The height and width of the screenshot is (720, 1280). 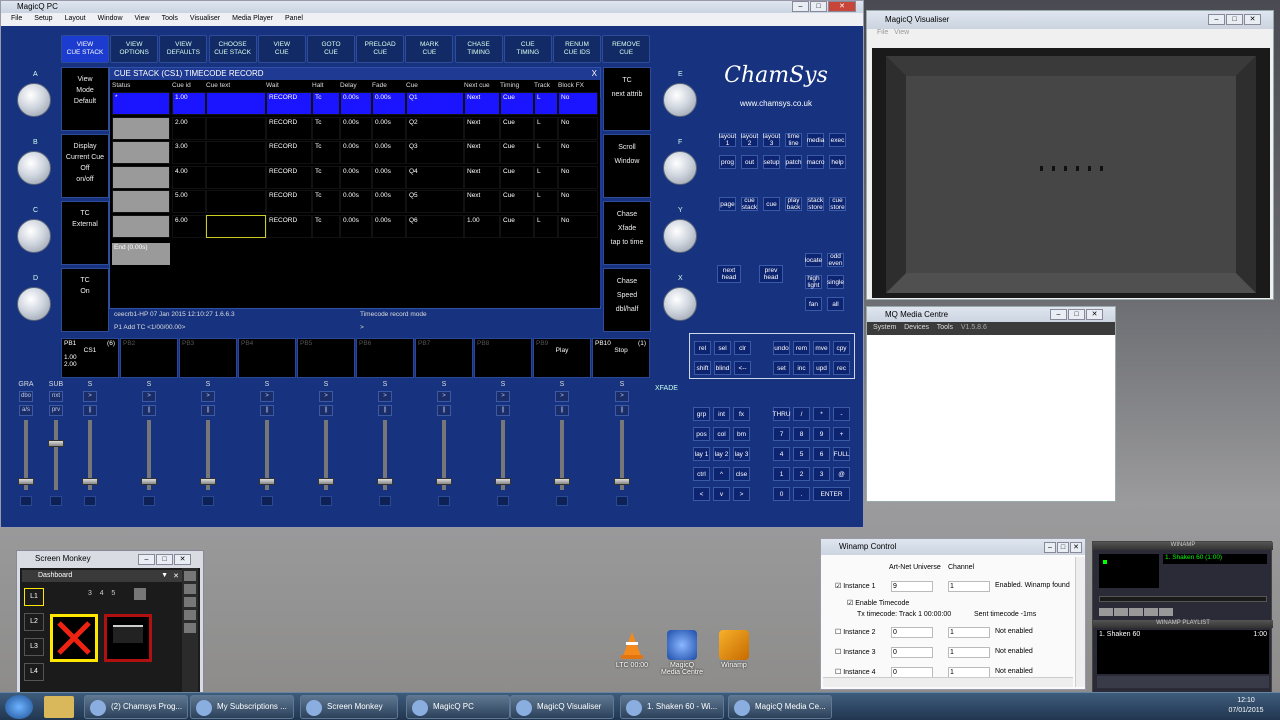 What do you see at coordinates (721, 454) in the screenshot?
I see `group-key: lay 2` at bounding box center [721, 454].